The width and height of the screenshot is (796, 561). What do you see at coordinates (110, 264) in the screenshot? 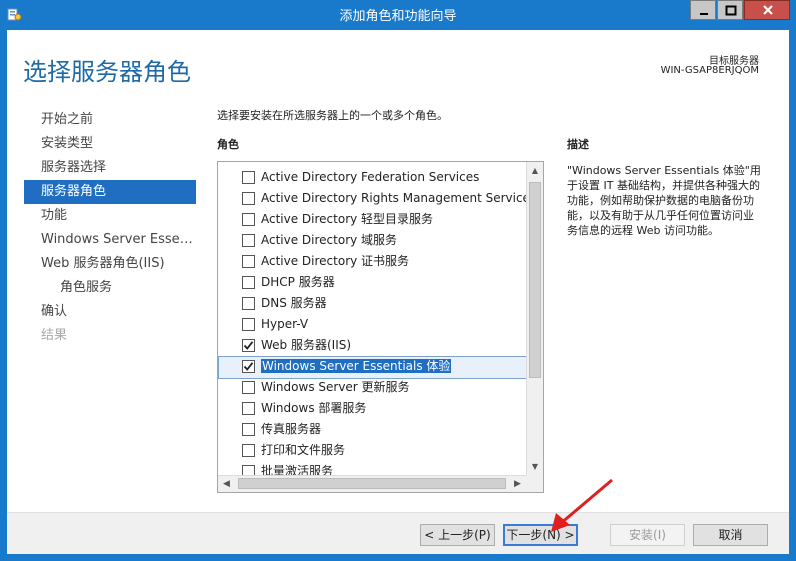
I see `nav-step-6: Web 服务器角色(IIS)` at bounding box center [110, 264].